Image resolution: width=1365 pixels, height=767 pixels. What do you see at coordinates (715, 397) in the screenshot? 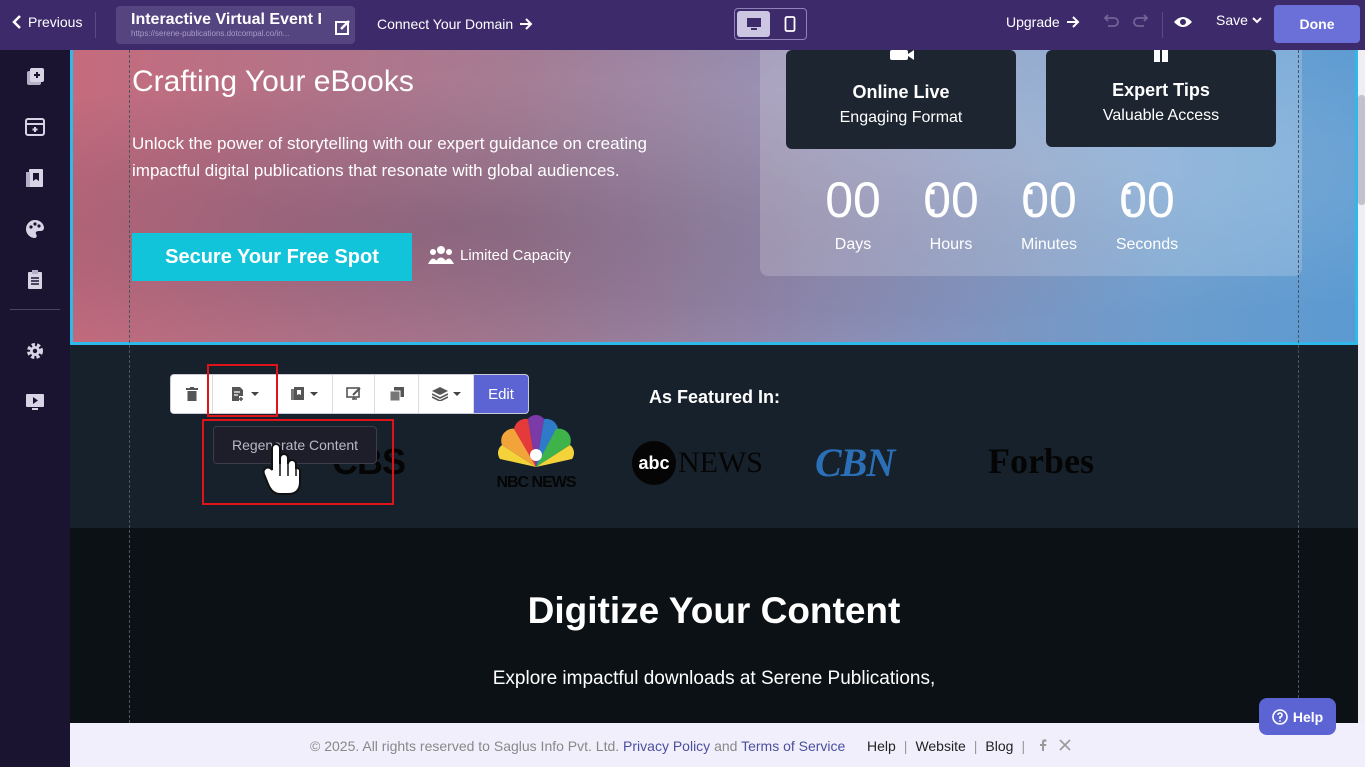
I see `featured-title: As Featured In:` at bounding box center [715, 397].